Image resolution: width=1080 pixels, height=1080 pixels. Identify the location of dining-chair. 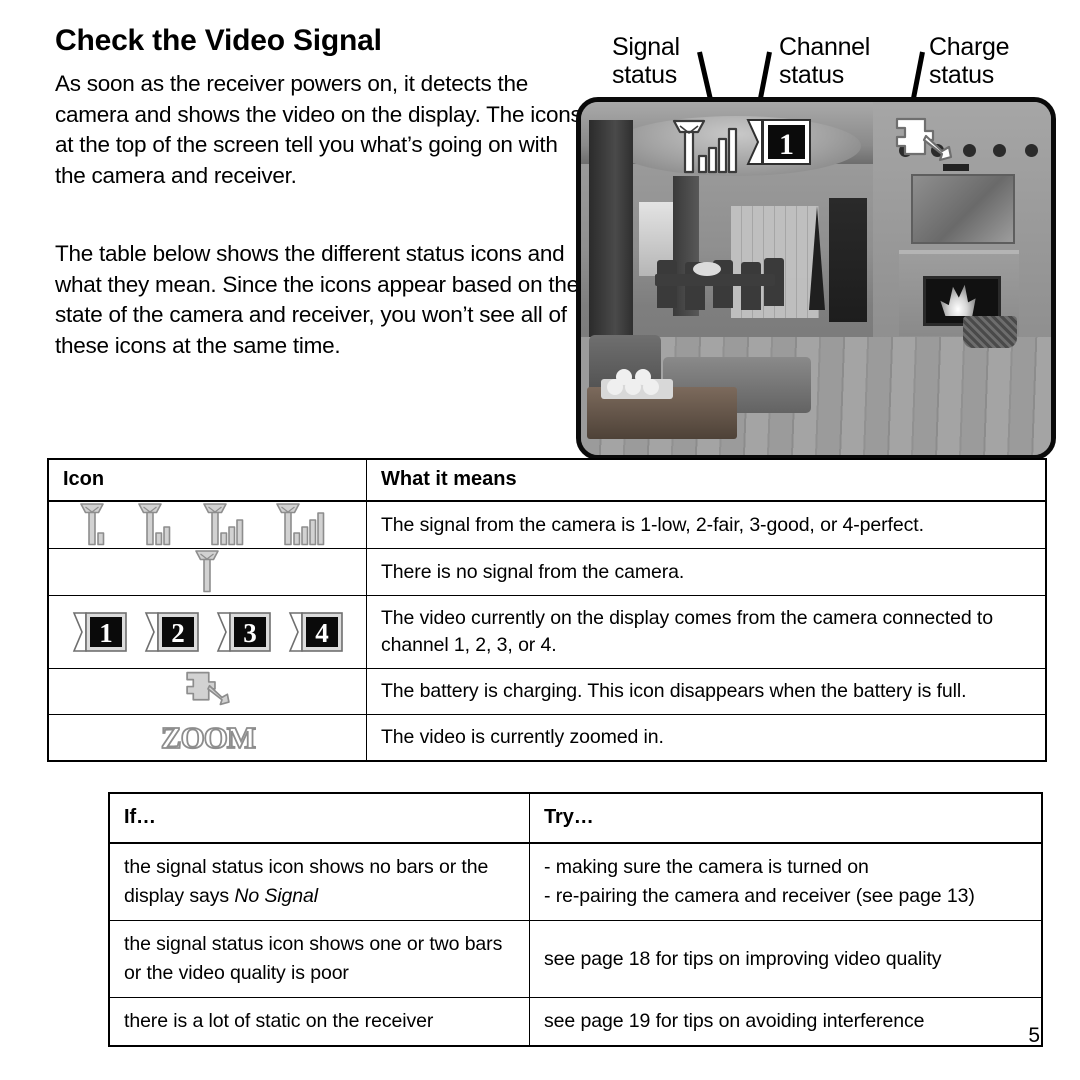
(751, 286).